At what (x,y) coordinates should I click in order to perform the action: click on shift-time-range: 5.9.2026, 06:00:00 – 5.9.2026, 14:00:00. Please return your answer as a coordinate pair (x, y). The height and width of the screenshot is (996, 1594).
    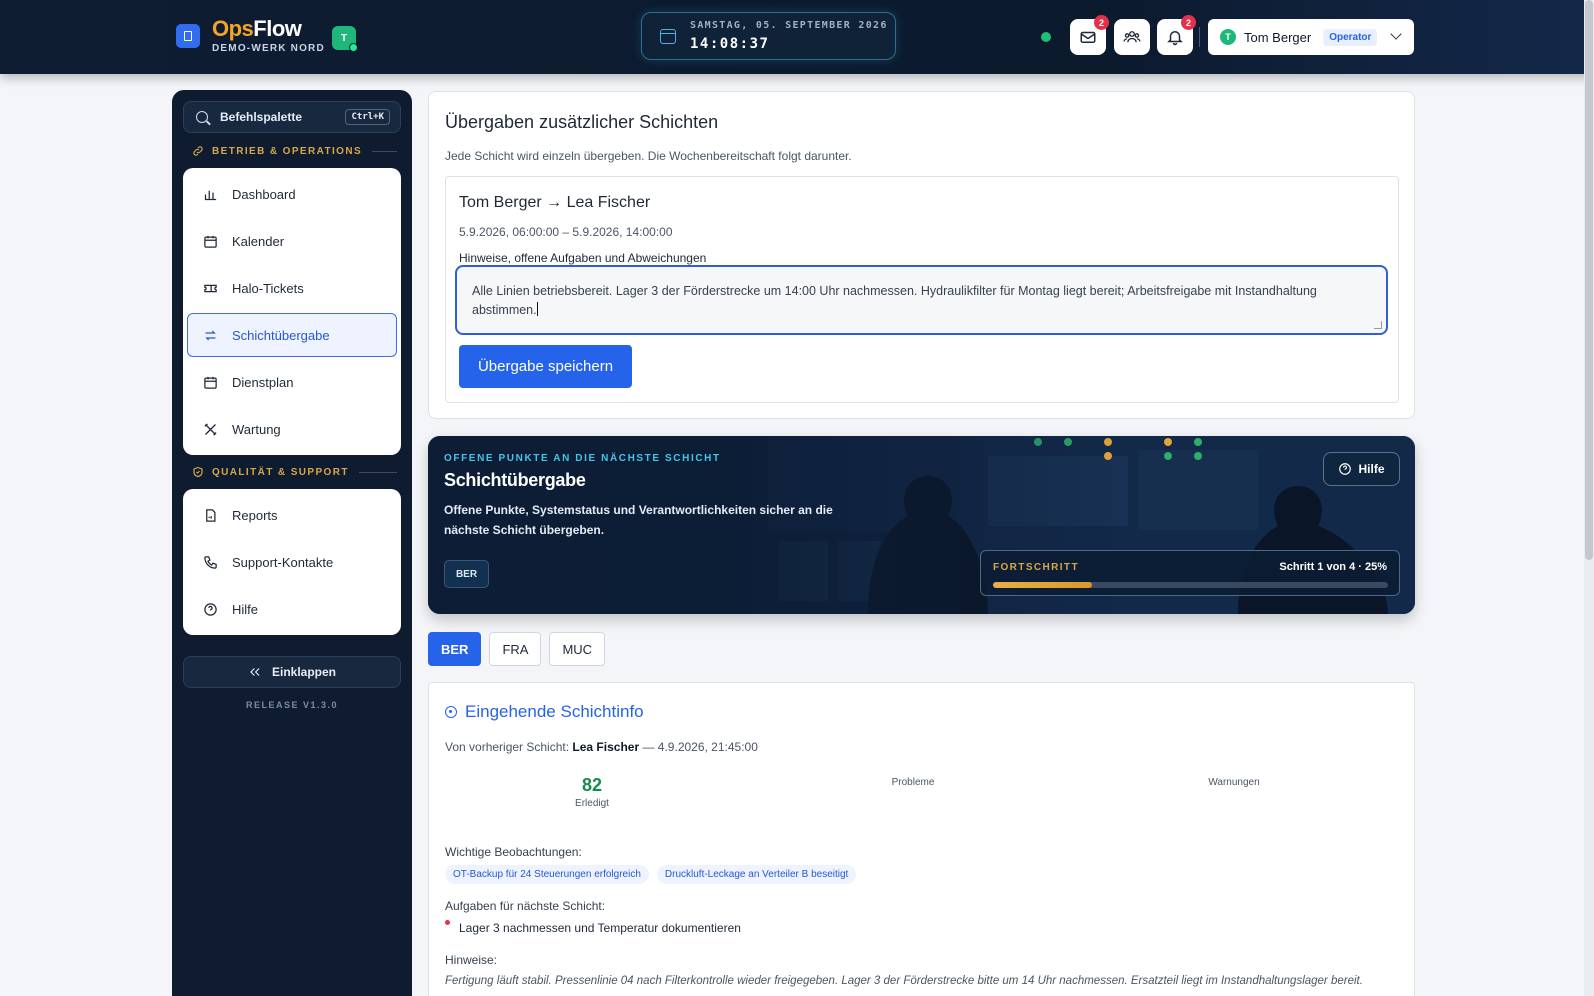
    Looking at the image, I should click on (566, 232).